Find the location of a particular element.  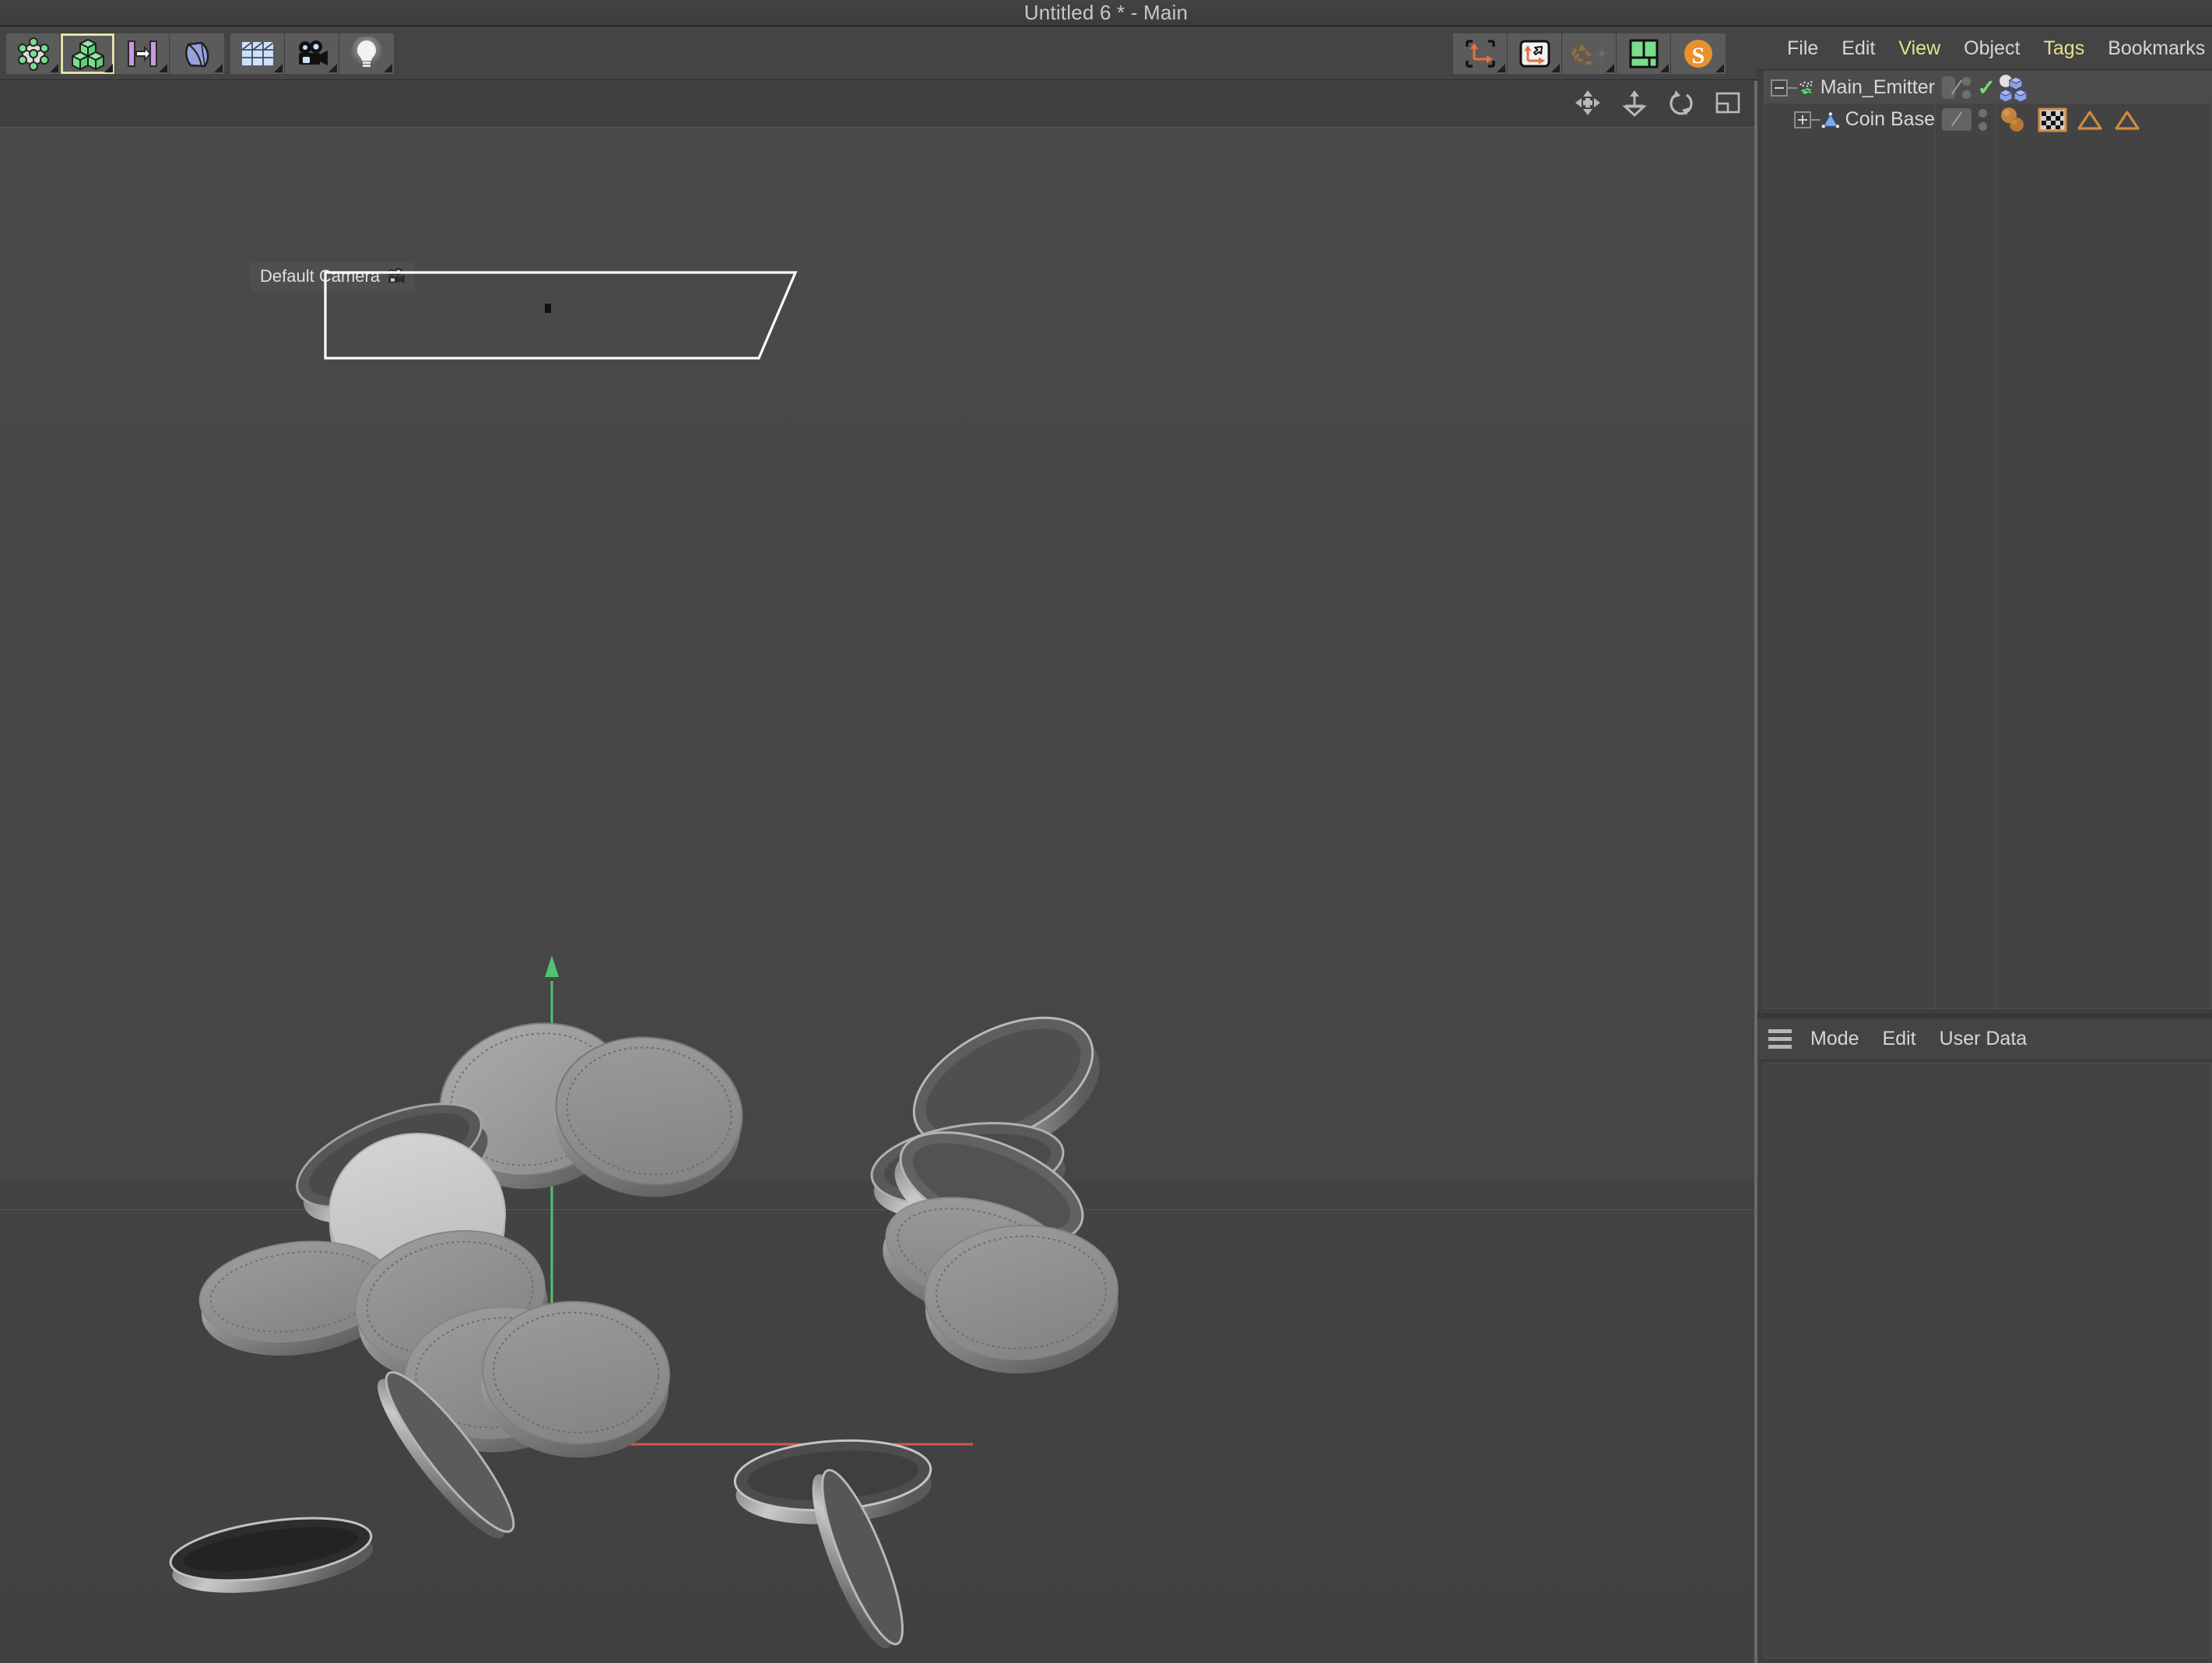

emitter-icon is located at coordinates (1806, 87).